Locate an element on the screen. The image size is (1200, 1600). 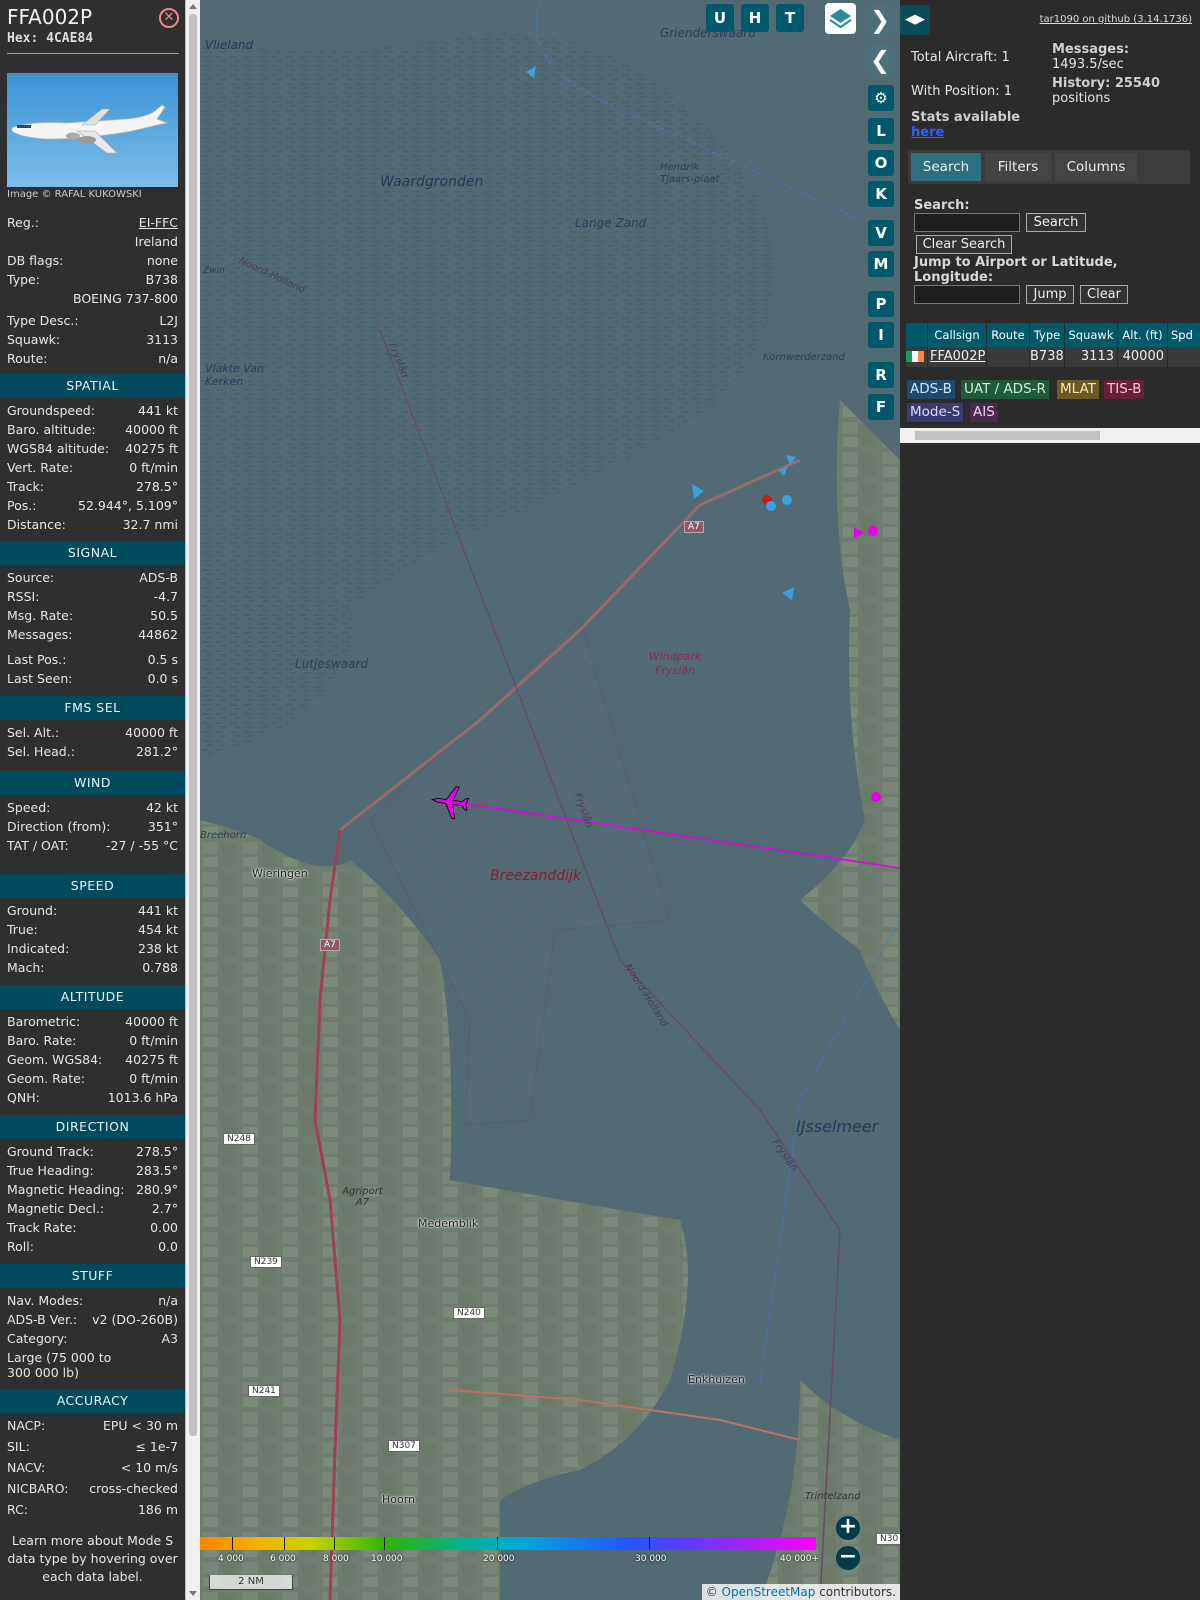
col-alt-header: Alt. (ft) is located at coordinates (1142, 335).